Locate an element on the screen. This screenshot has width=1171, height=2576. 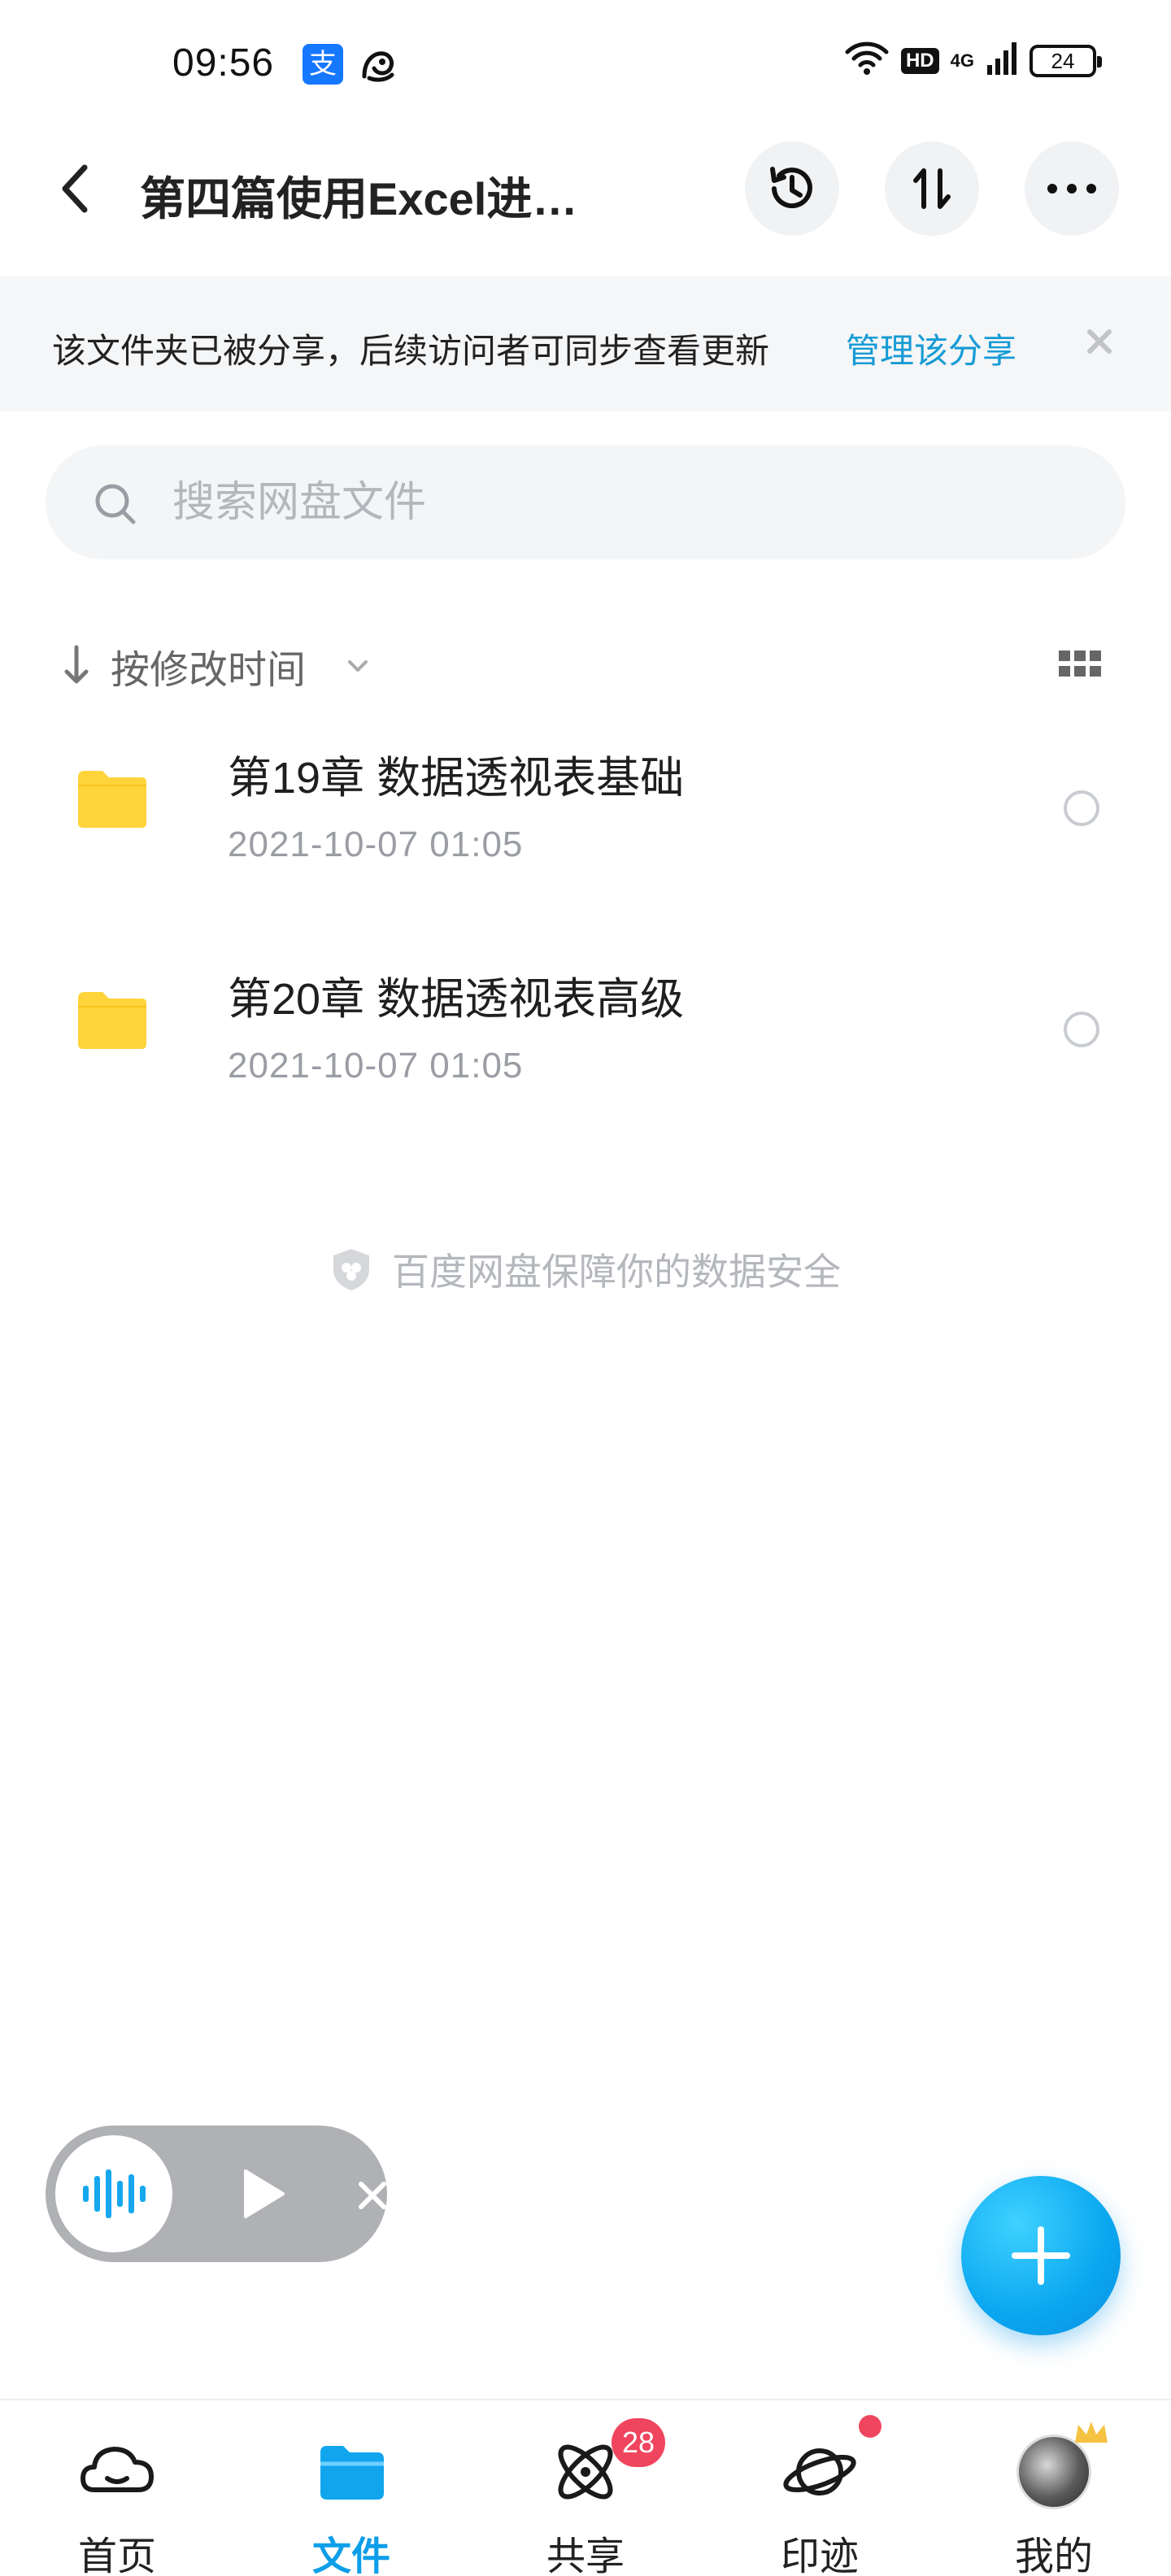
sort-direction-icon is located at coordinates (76, 665).